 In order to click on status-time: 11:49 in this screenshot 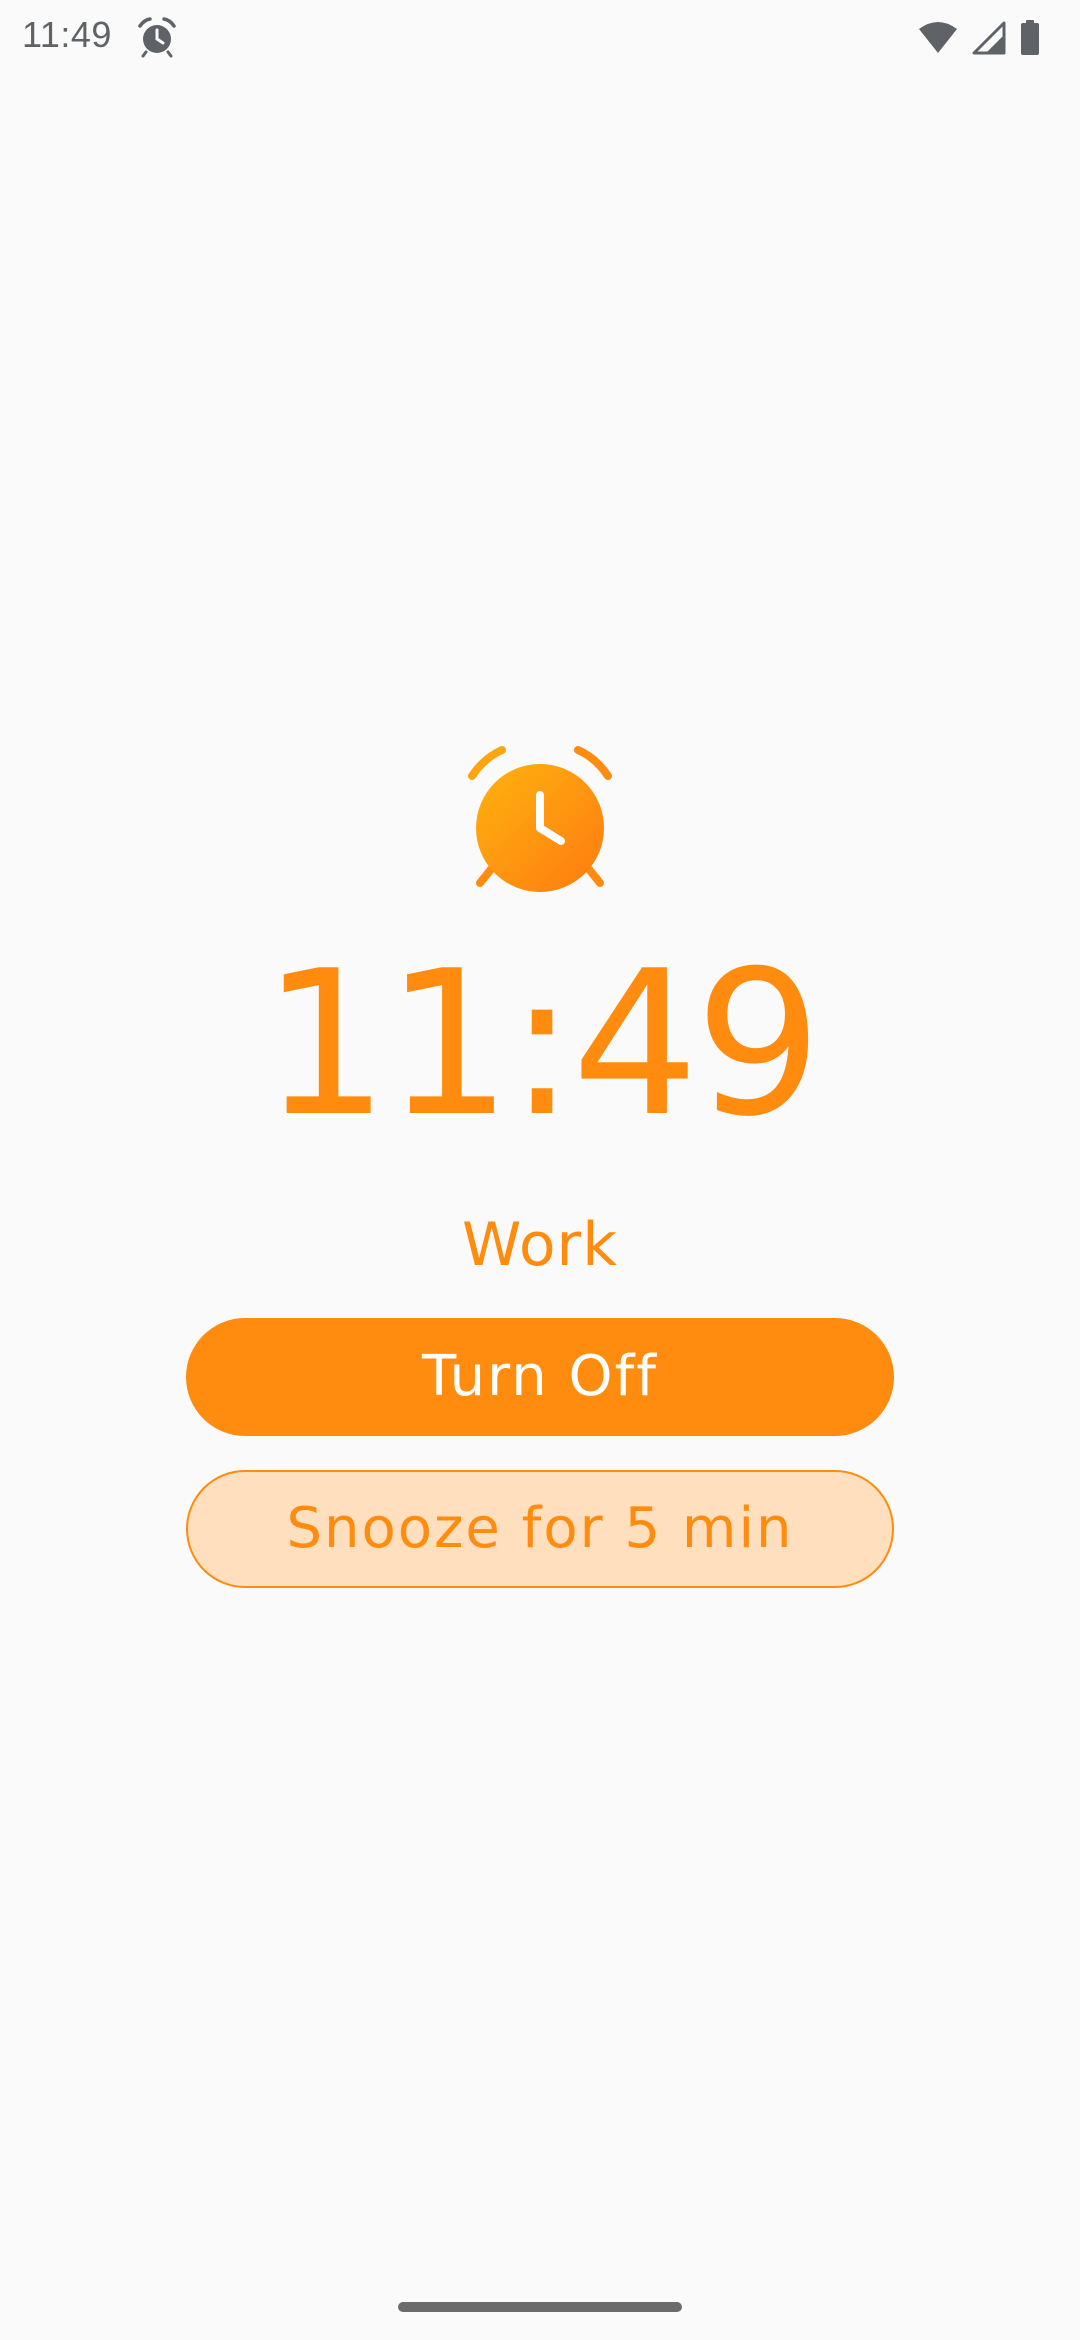, I will do `click(67, 34)`.